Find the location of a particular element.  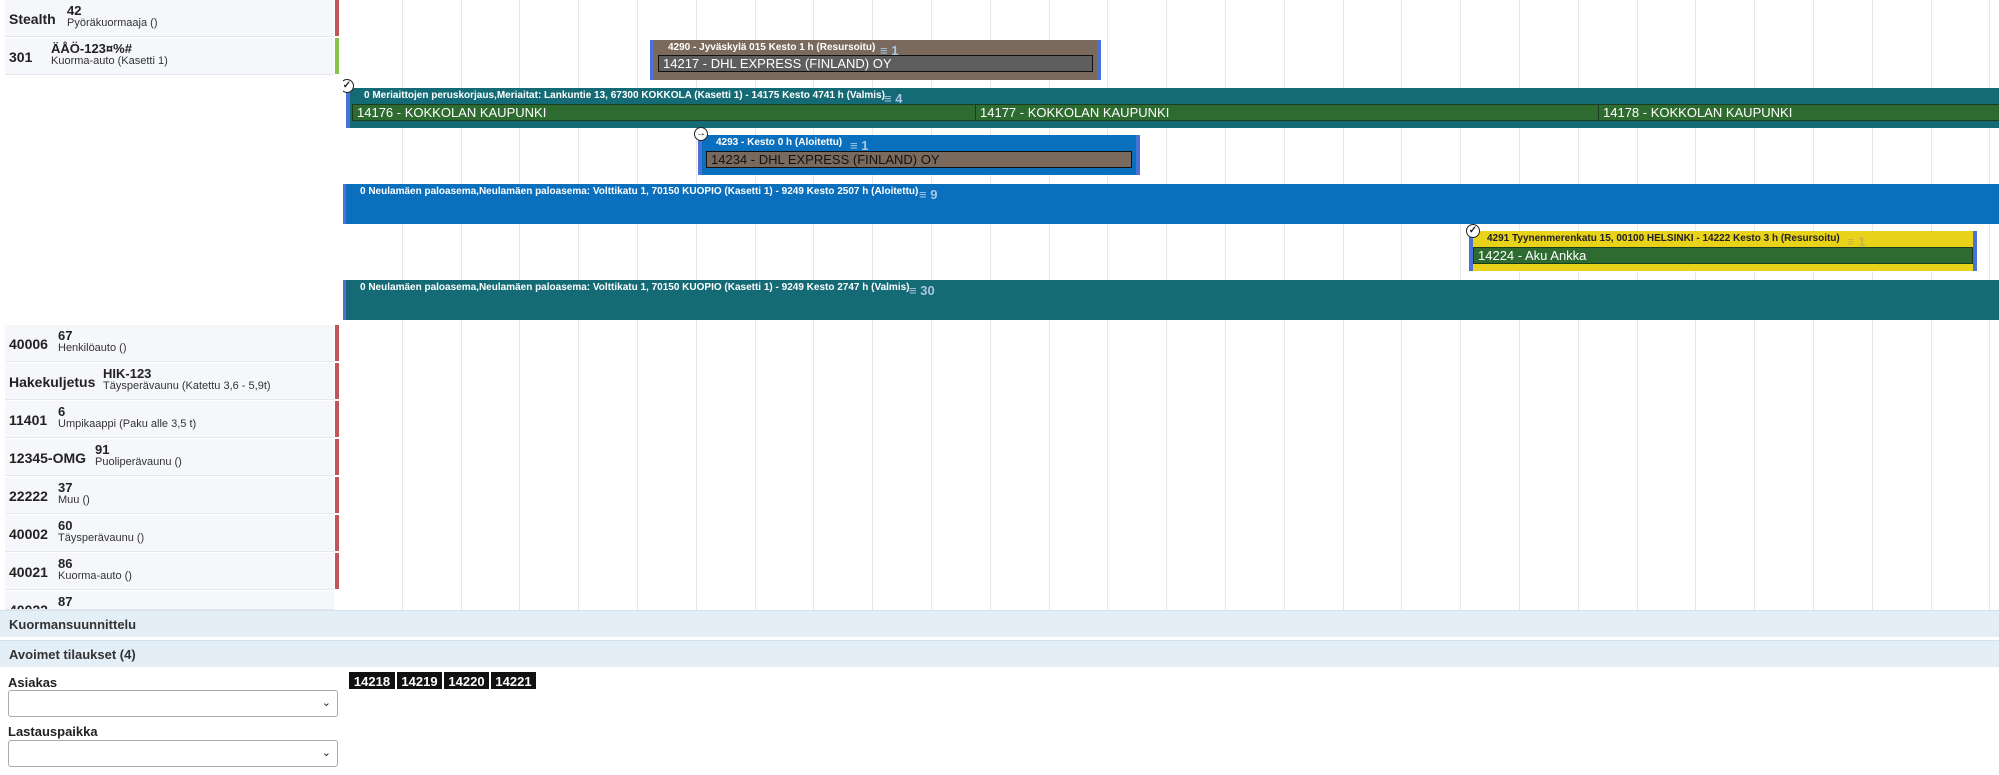

resource-code: 60 is located at coordinates (65, 525).